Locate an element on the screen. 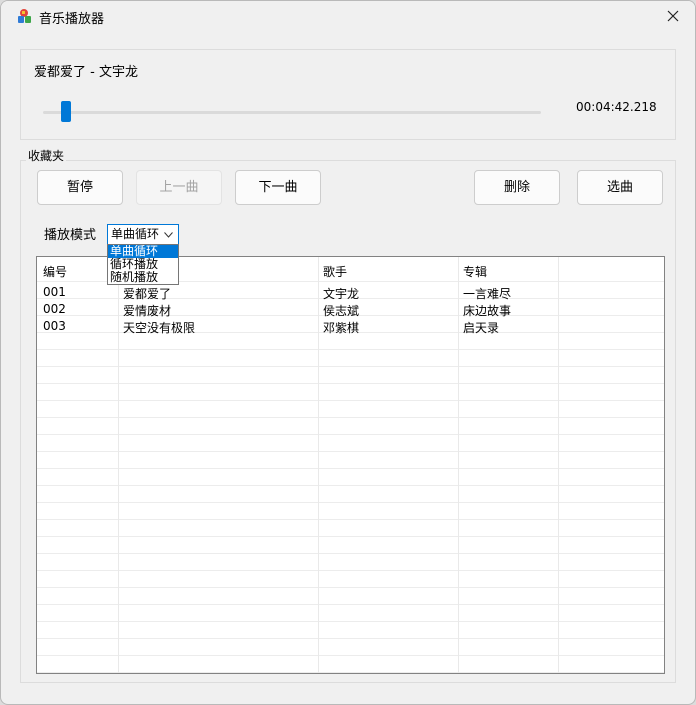  play-mode-option: 循环播放 is located at coordinates (143, 264).